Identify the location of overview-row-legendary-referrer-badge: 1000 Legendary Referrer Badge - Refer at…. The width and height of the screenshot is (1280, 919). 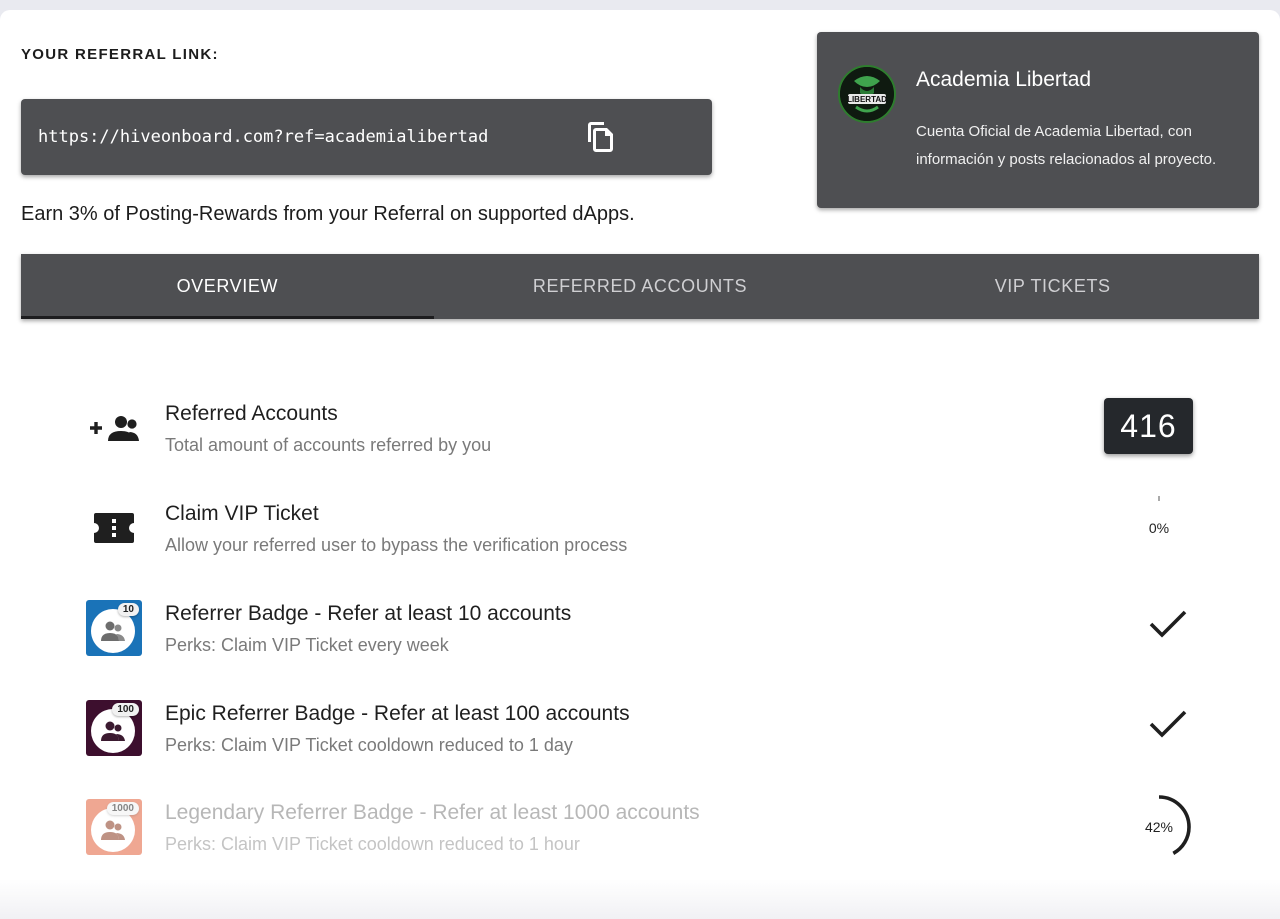
(646, 827).